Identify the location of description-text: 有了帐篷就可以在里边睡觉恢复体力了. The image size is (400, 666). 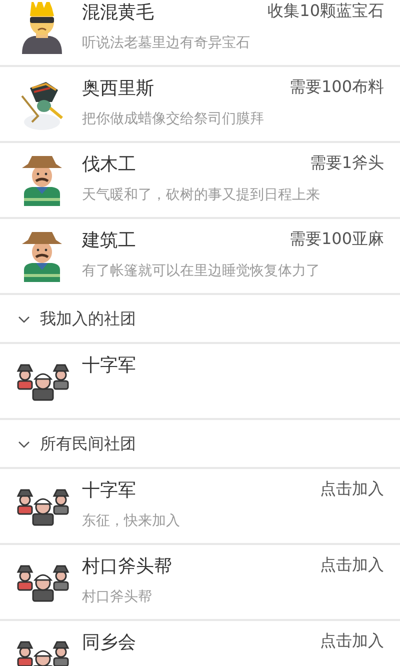
(201, 271).